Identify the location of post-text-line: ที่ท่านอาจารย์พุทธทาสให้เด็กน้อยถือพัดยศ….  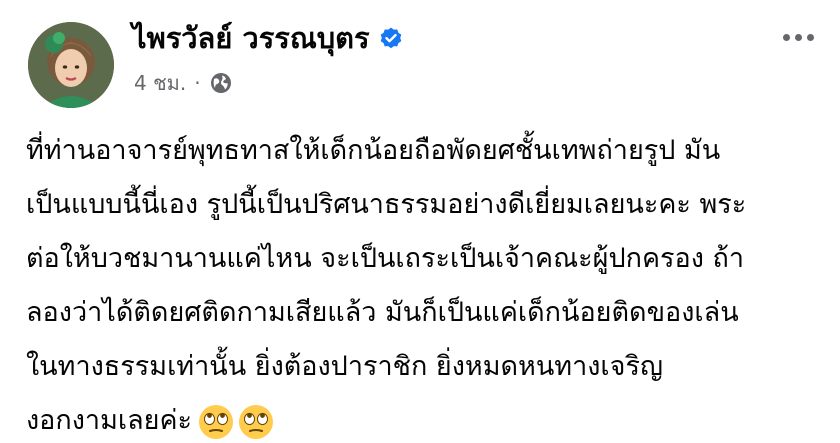
(373, 150).